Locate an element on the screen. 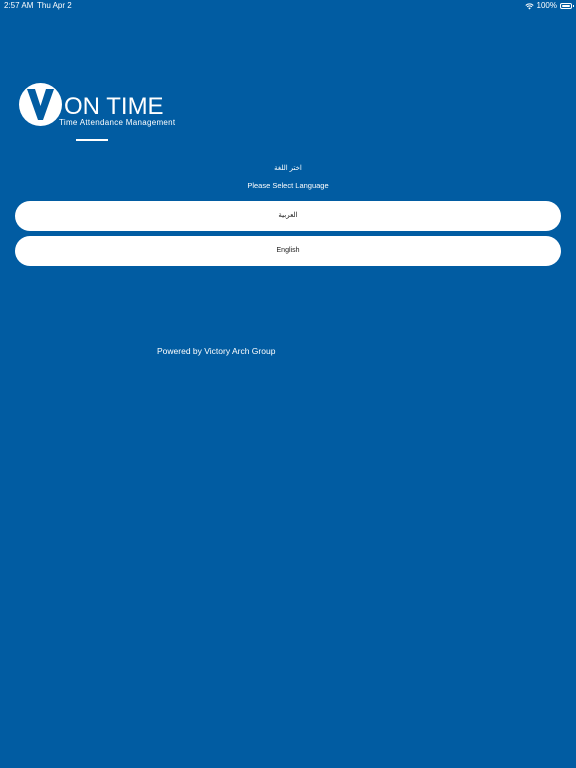 This screenshot has width=576, height=768. status-bar: 2:57 AM Thu Apr 2 100% is located at coordinates (288, 6).